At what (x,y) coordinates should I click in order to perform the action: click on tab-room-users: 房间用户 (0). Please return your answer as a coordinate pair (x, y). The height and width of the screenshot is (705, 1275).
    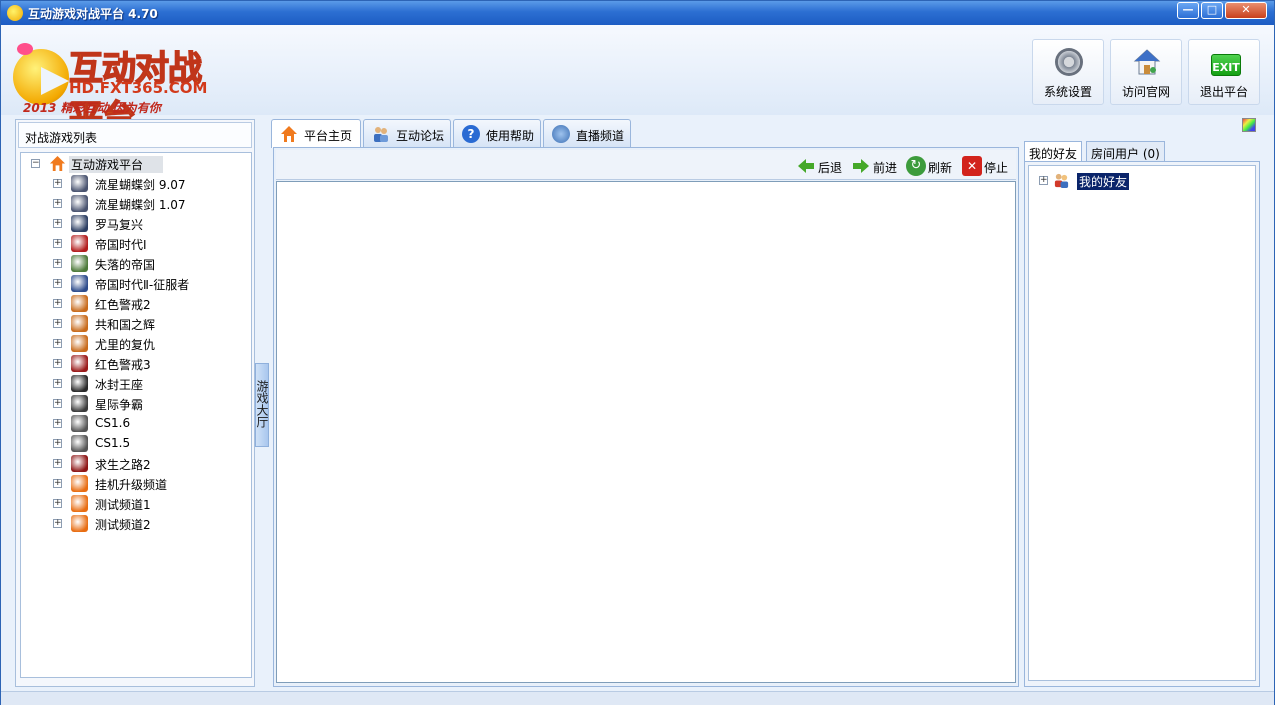
    Looking at the image, I should click on (1125, 151).